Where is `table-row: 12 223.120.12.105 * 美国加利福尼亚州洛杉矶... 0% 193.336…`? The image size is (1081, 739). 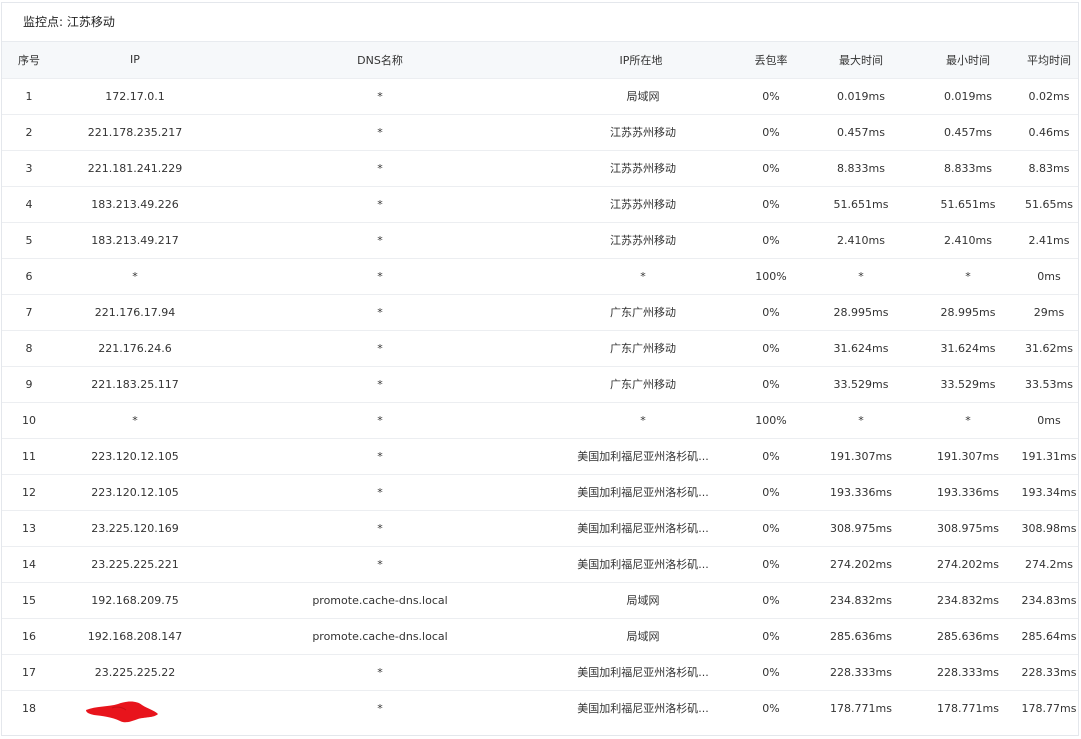
table-row: 12 223.120.12.105 * 美国加利福尼亚州洛杉矶... 0% 193.336… is located at coordinates (540, 492).